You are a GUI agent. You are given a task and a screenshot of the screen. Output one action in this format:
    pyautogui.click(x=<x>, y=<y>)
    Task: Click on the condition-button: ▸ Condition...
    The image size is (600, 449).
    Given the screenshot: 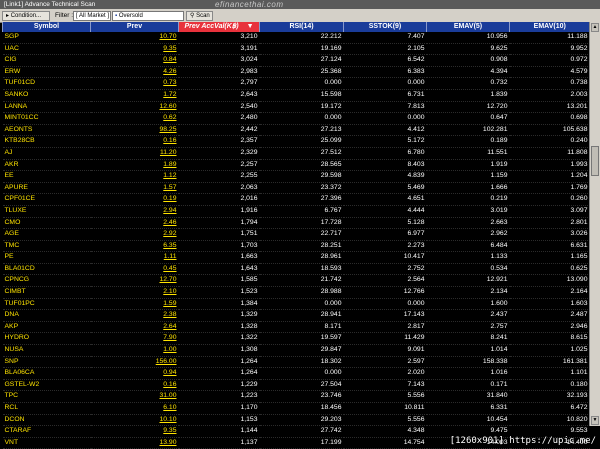 What is the action you would take?
    pyautogui.click(x=26, y=16)
    